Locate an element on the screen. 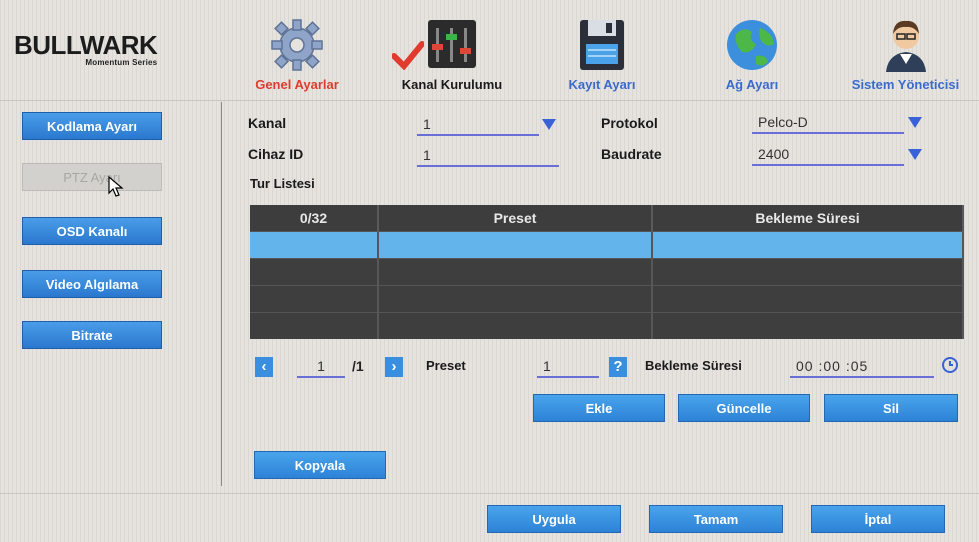 The height and width of the screenshot is (542, 979). user-avatar-icon is located at coordinates (905, 46).